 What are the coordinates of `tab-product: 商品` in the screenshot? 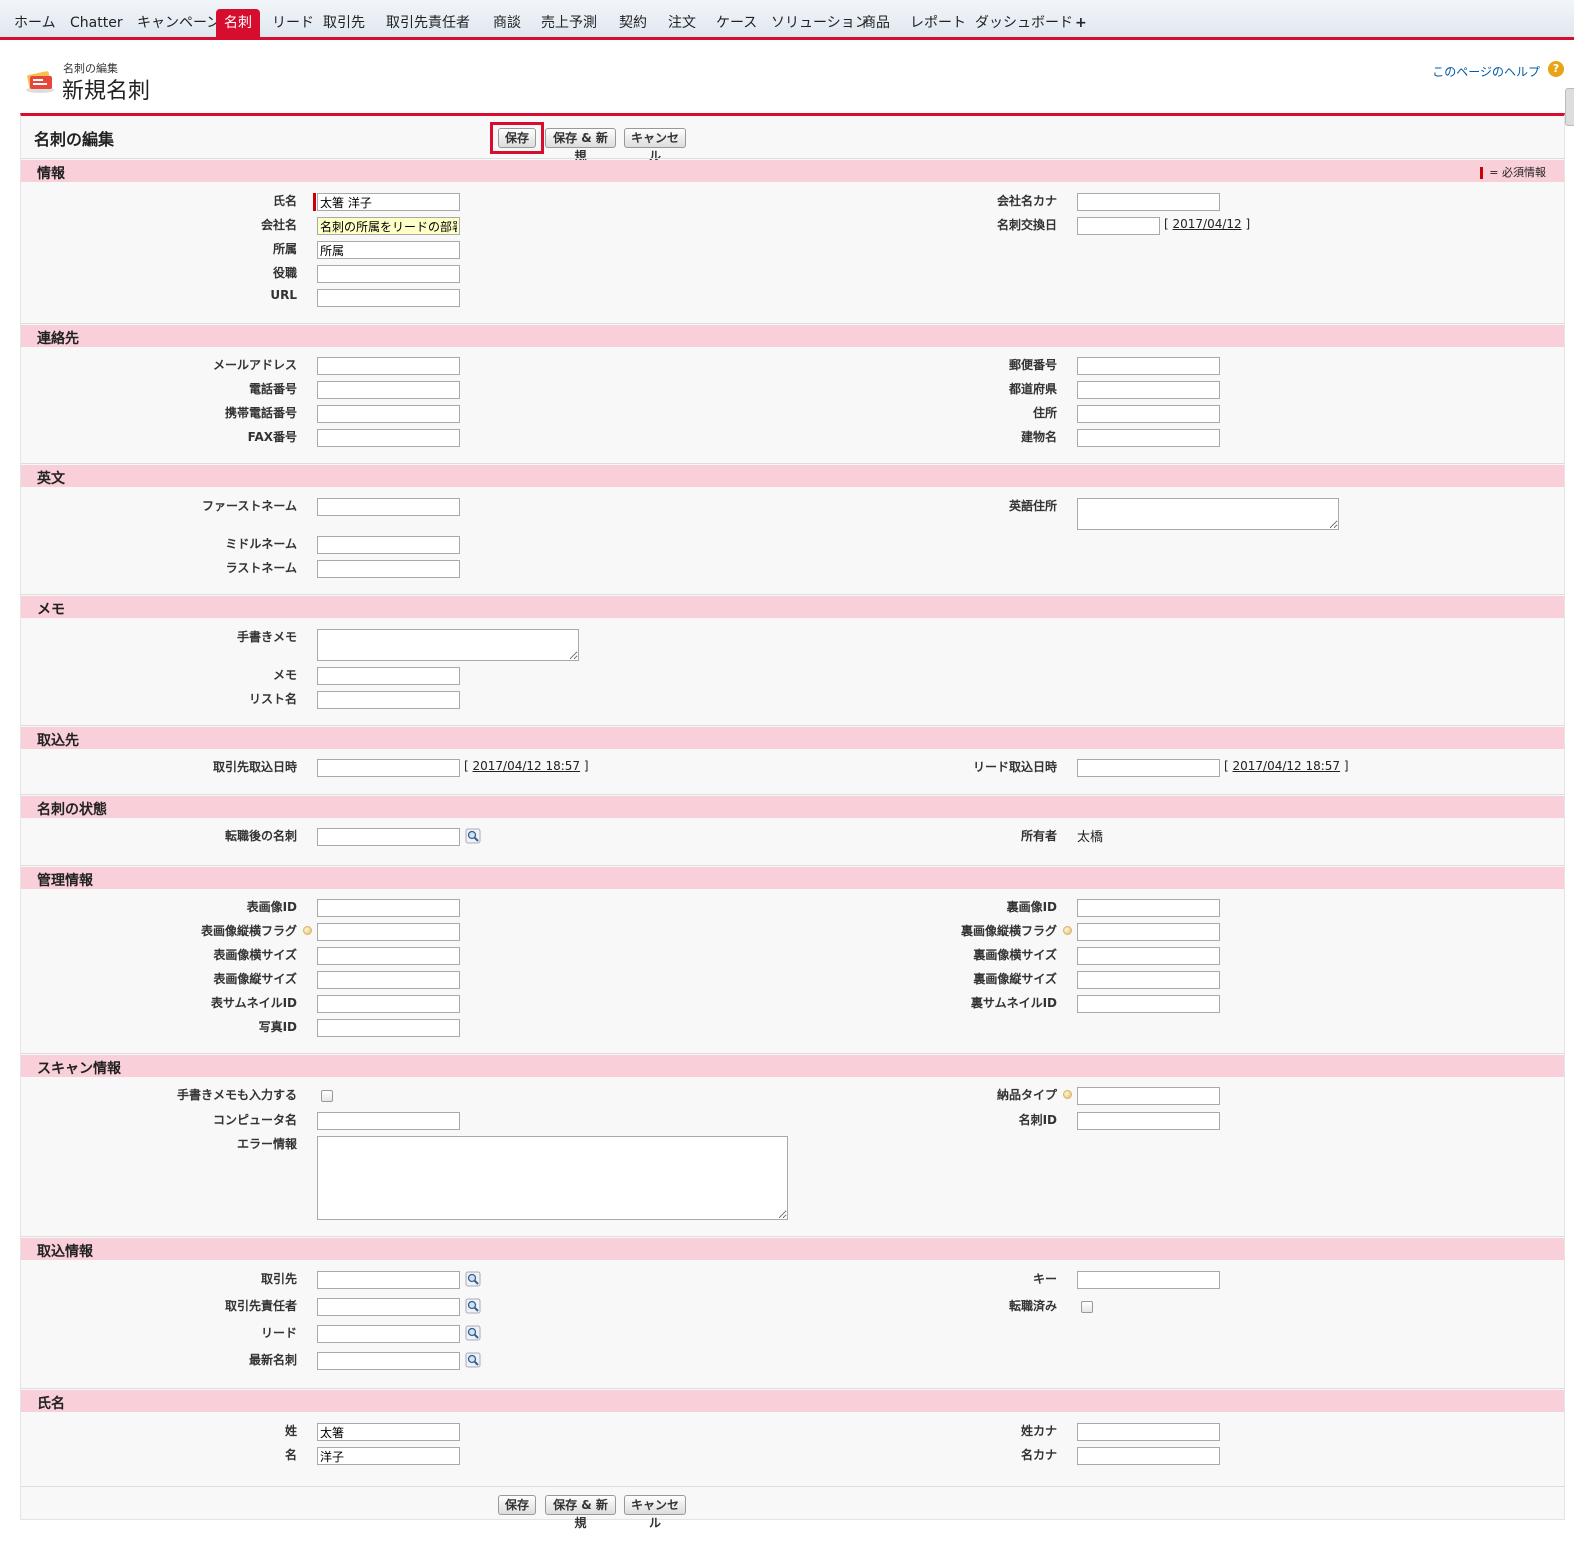 It's located at (876, 23).